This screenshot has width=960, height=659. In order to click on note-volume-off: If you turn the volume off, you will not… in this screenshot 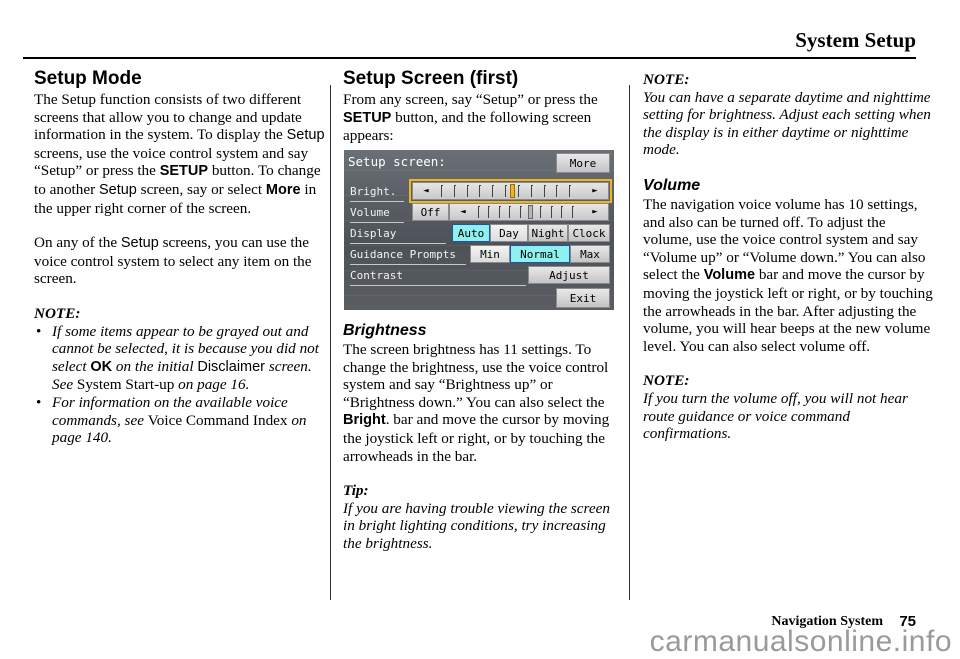, I will do `click(775, 416)`.